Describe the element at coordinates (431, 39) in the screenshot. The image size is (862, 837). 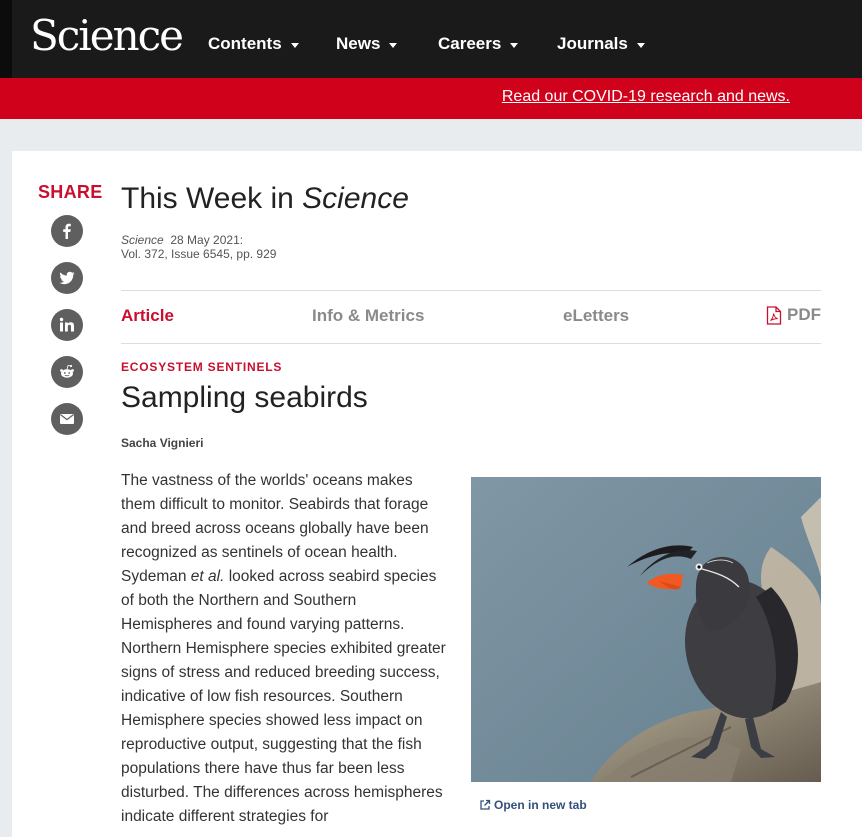
I see `site-header: Science Contents News Careers Journals` at that location.